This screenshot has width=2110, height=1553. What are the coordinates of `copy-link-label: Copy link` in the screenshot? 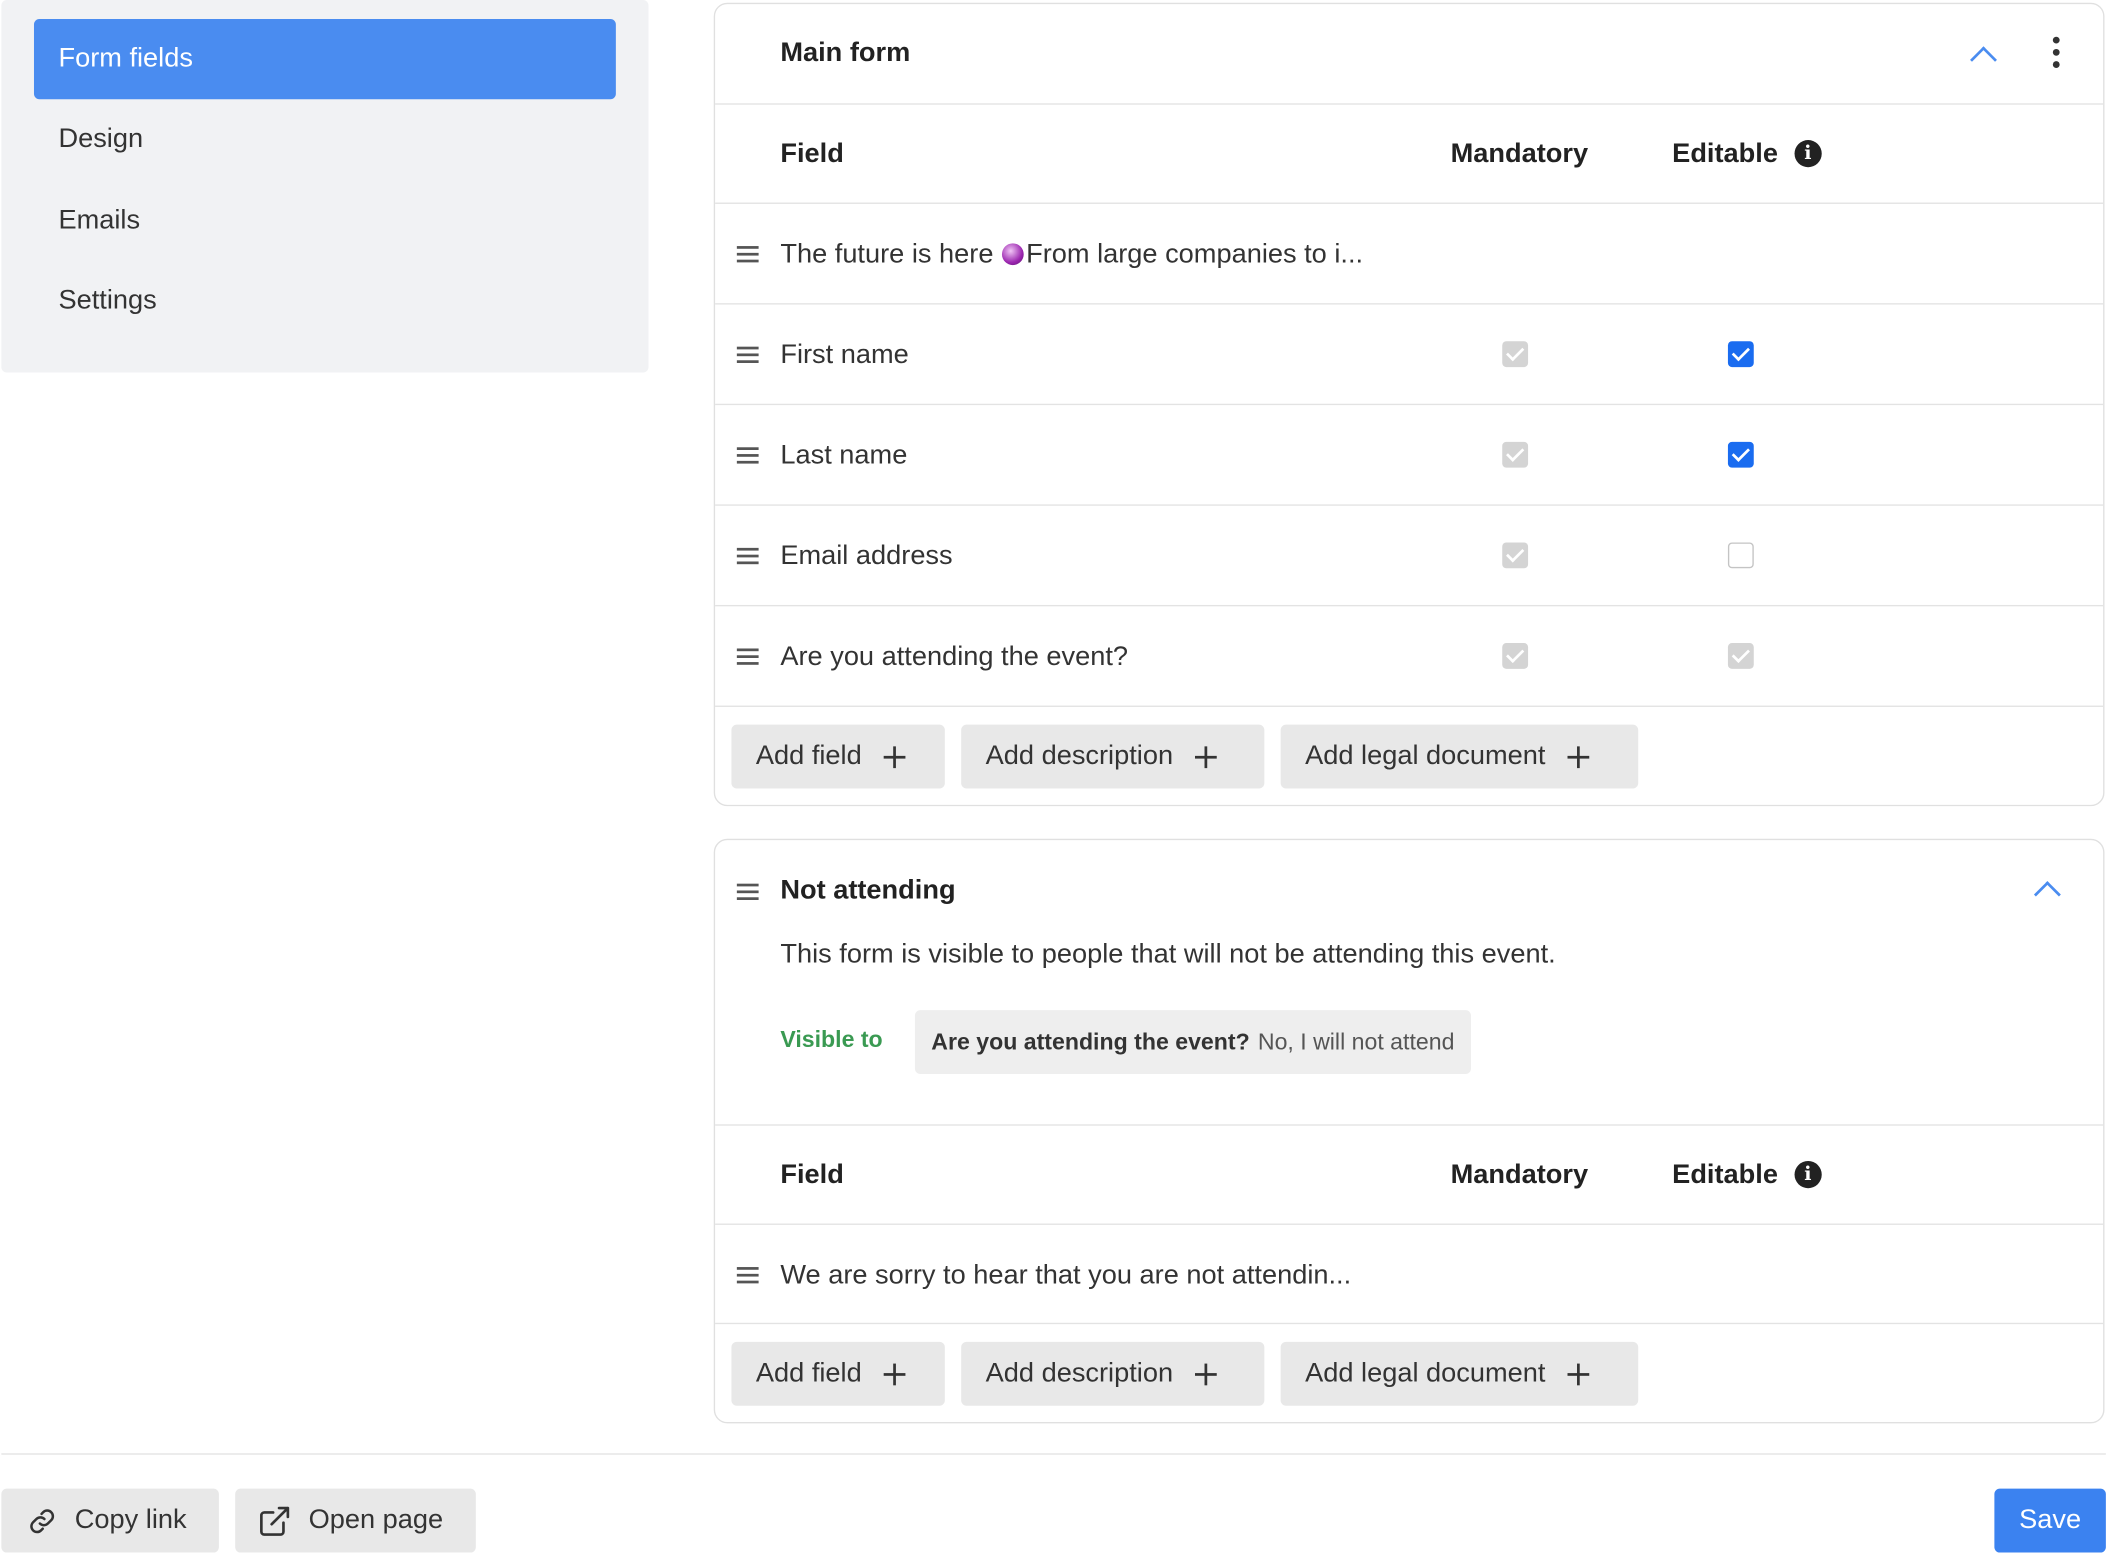 It's located at (130, 1519).